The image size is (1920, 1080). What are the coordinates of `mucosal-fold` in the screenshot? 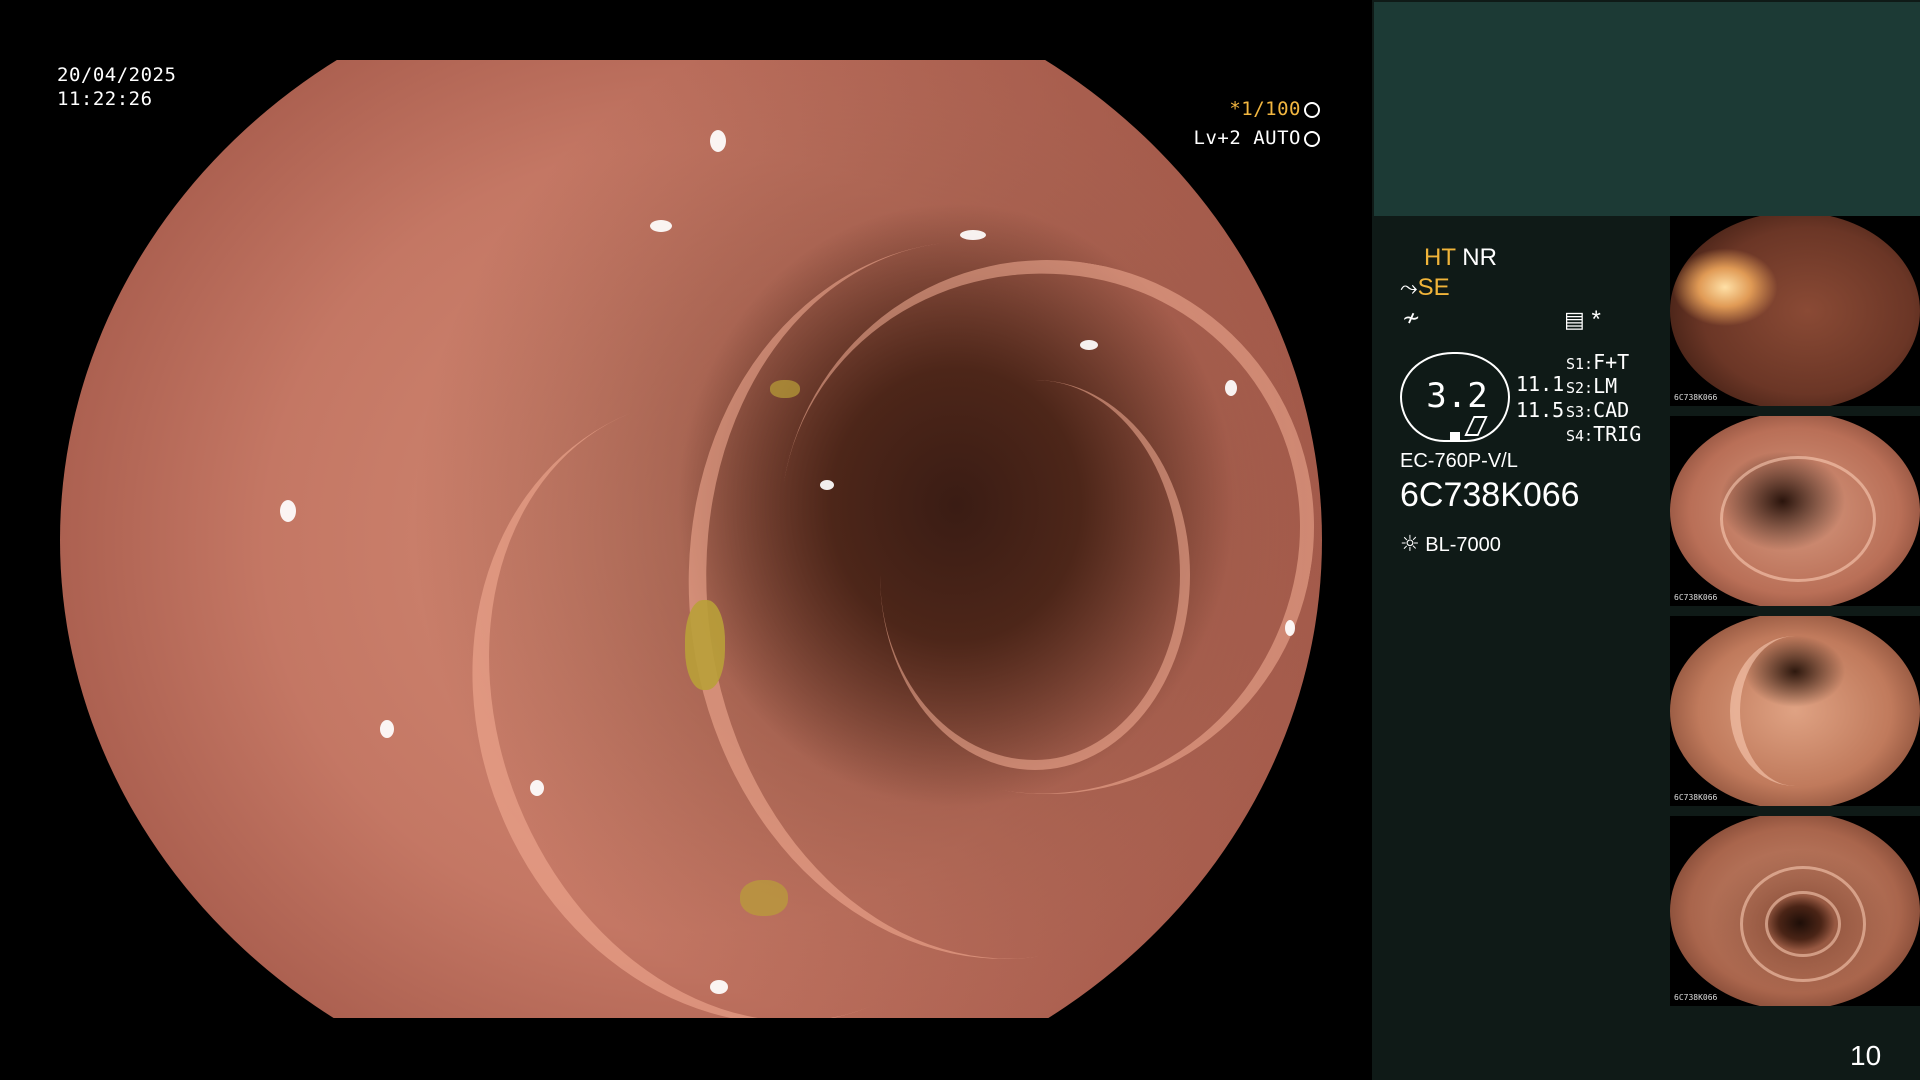 It's located at (1035, 575).